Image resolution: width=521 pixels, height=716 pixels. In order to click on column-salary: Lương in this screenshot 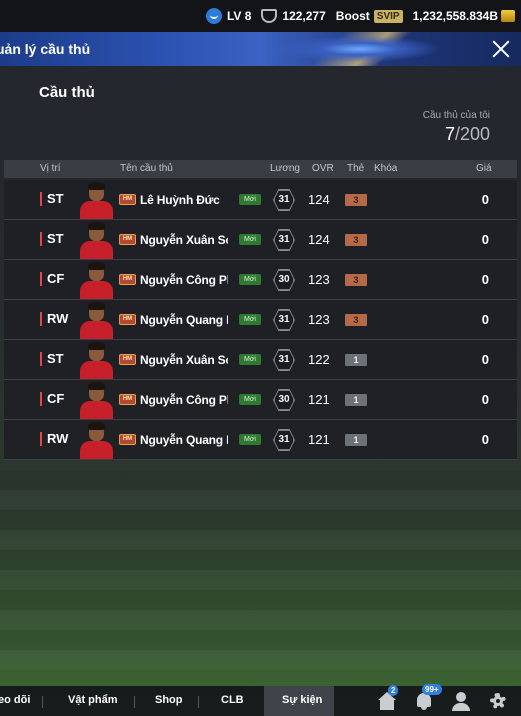, I will do `click(285, 168)`.